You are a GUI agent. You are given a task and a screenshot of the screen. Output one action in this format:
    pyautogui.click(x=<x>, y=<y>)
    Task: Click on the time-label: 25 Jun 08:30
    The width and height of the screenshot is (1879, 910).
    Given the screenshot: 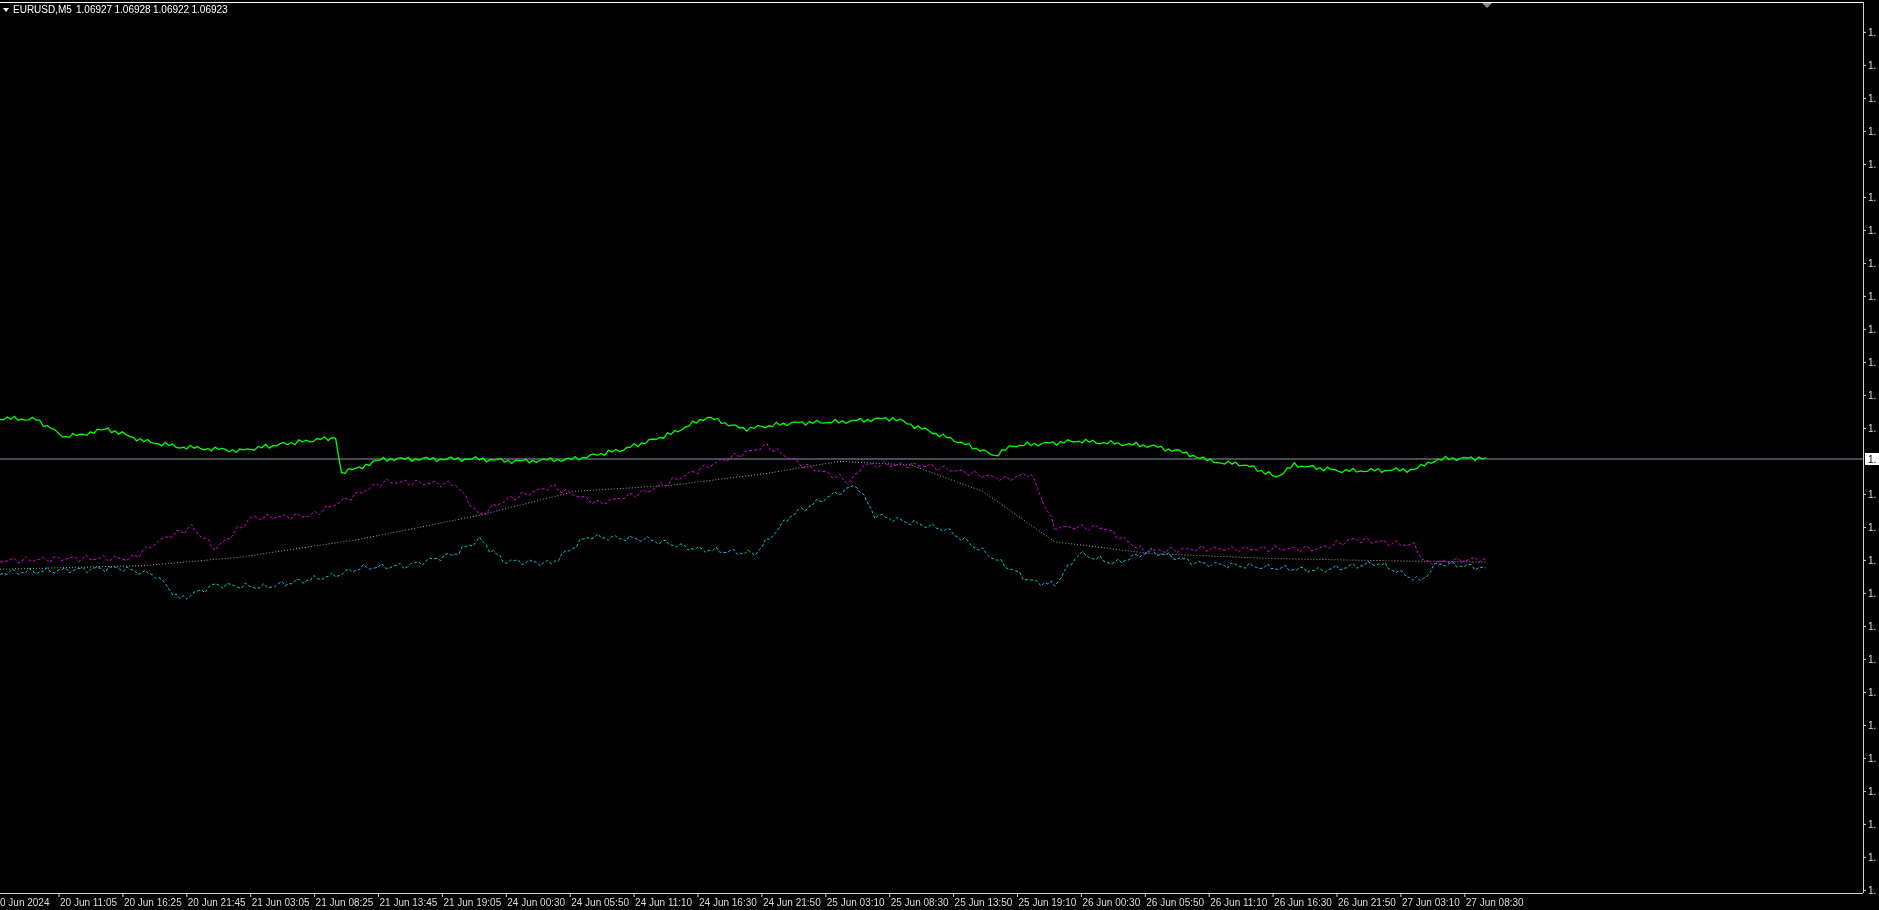 What is the action you would take?
    pyautogui.click(x=919, y=902)
    